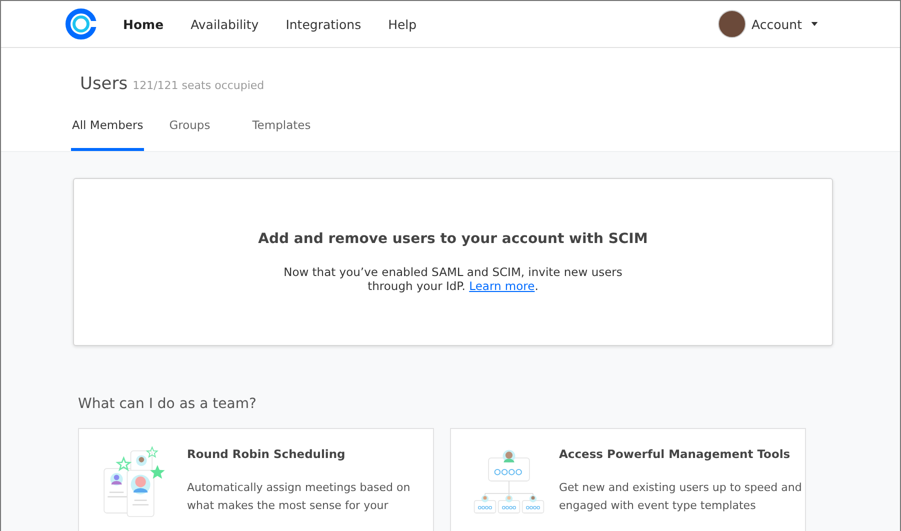 Image resolution: width=901 pixels, height=531 pixels. I want to click on nav-link: Help, so click(402, 24).